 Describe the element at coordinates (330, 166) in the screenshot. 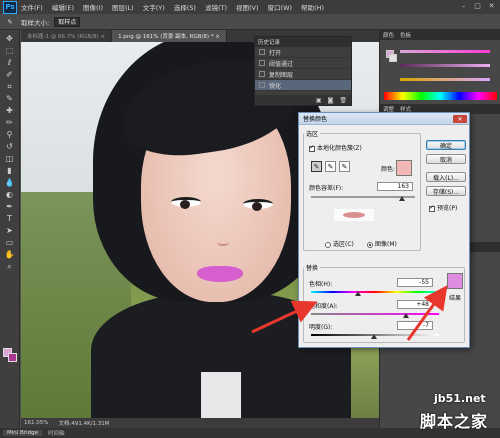

I see `eyedropper-plus-icon: ✎` at that location.